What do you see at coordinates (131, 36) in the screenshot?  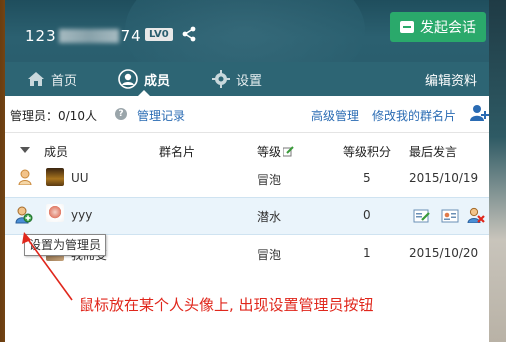 I see `group-number-suffix: 74` at bounding box center [131, 36].